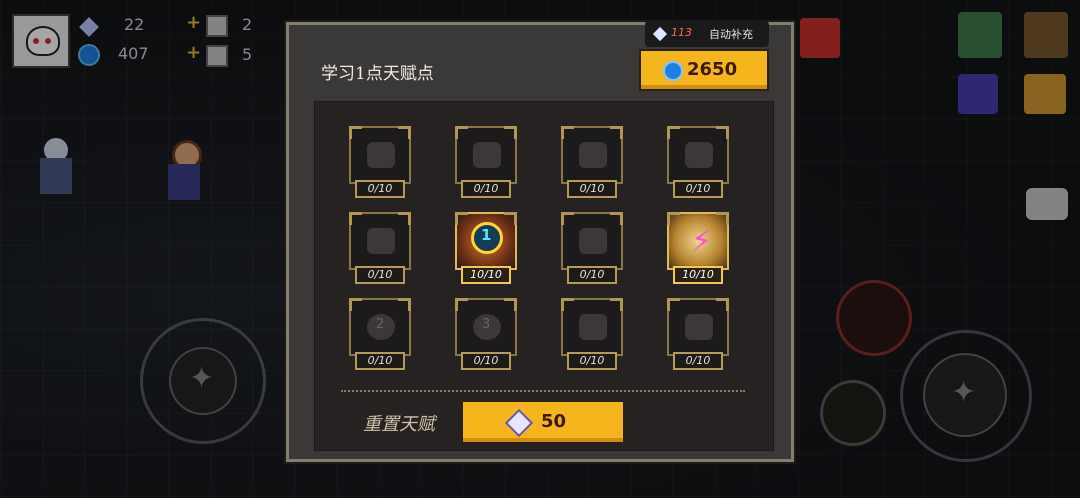 Image resolution: width=1080 pixels, height=498 pixels. What do you see at coordinates (377, 74) in the screenshot?
I see `panel-title: 学习1点天赋点` at bounding box center [377, 74].